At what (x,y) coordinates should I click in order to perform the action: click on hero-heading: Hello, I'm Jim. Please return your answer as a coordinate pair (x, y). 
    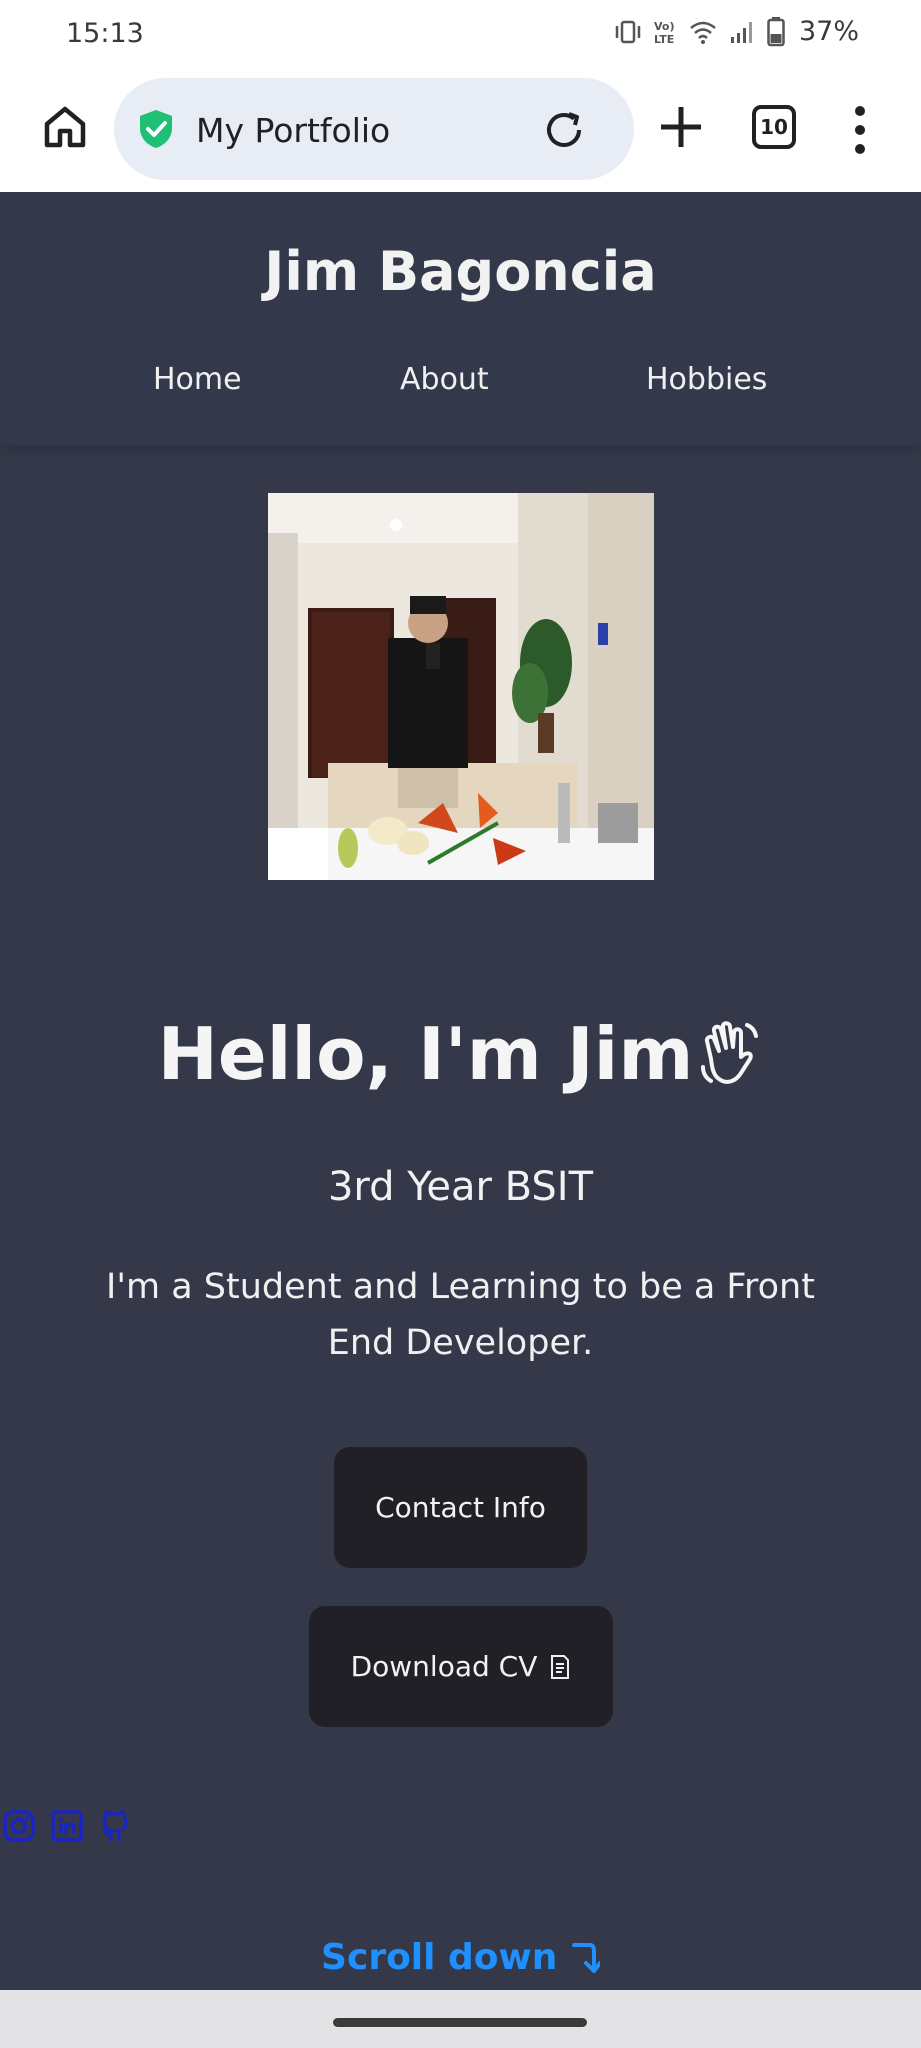
    Looking at the image, I should click on (460, 1054).